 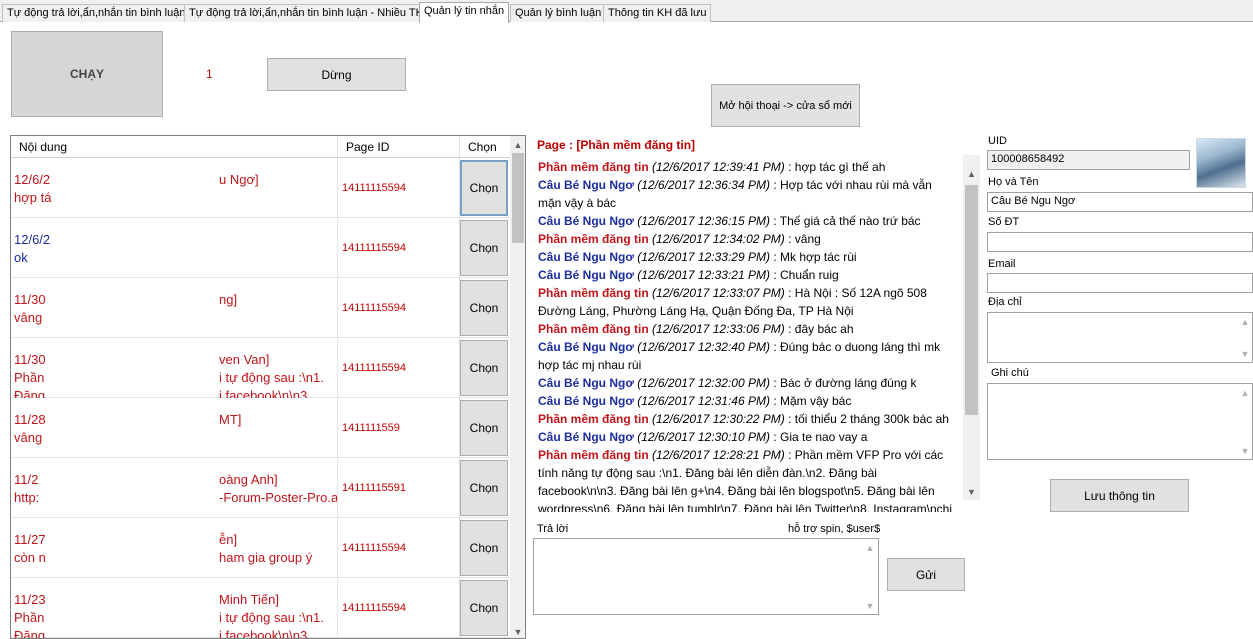 I want to click on content-text-end: oàng Anh], so click(x=248, y=479).